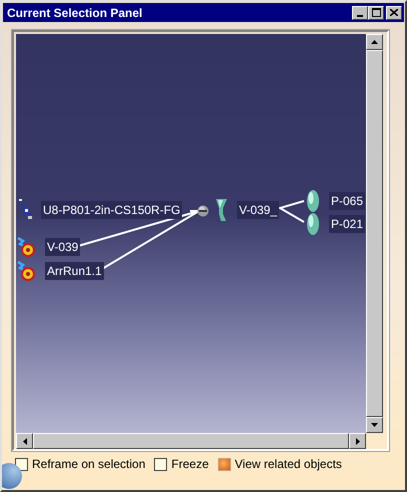  I want to click on maximize-button, so click(376, 13).